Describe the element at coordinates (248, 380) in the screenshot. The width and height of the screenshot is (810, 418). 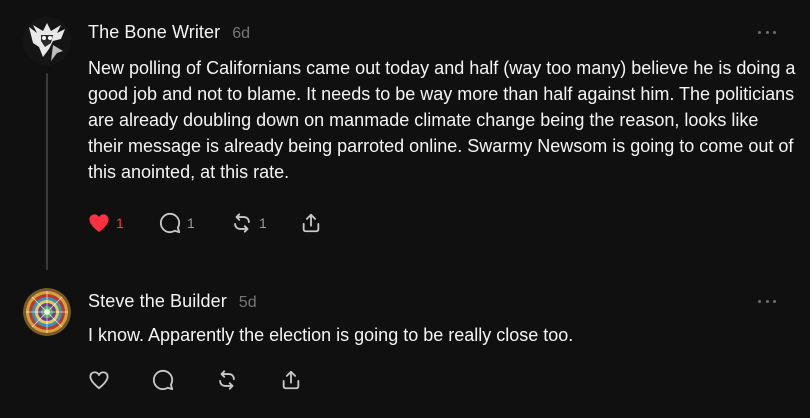
I see `repost-button` at that location.